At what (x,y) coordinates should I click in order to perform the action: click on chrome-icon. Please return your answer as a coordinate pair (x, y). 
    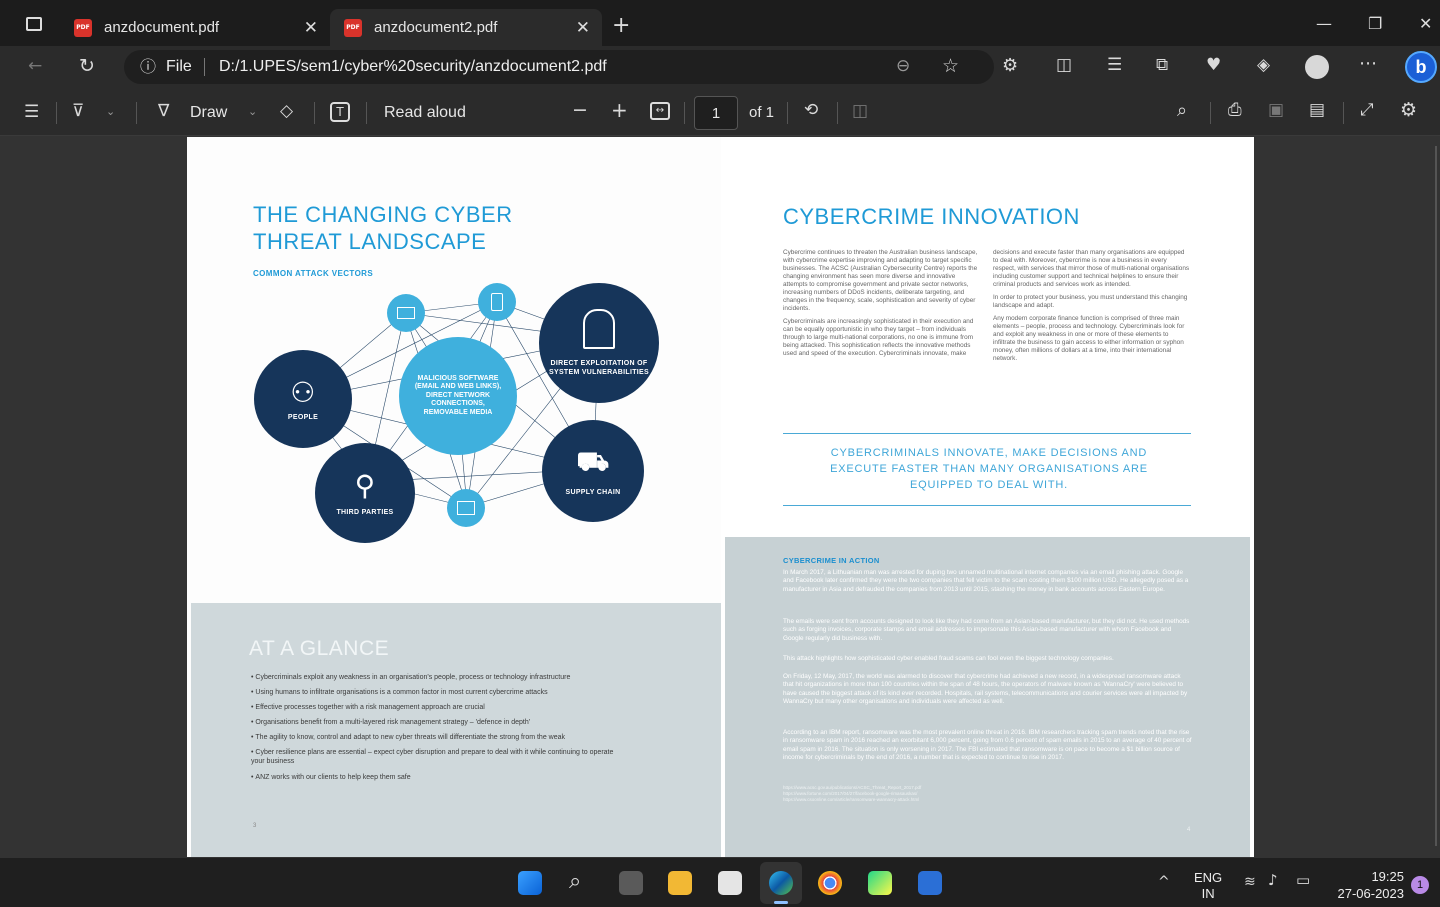
    Looking at the image, I should click on (830, 883).